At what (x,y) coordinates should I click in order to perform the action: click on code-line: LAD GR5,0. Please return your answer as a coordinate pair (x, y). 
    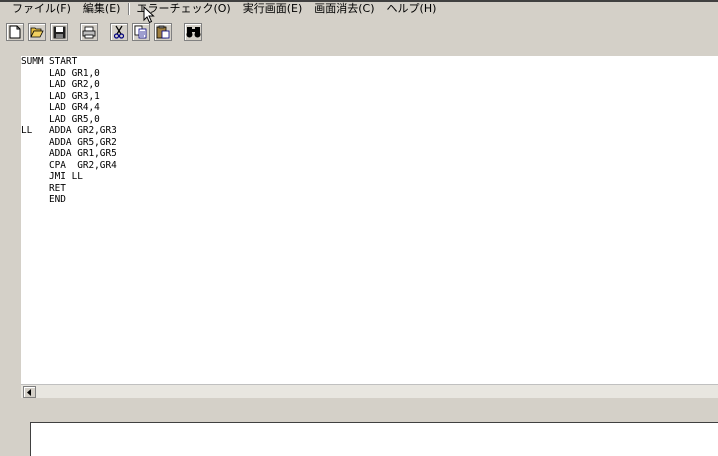
    Looking at the image, I should click on (69, 120).